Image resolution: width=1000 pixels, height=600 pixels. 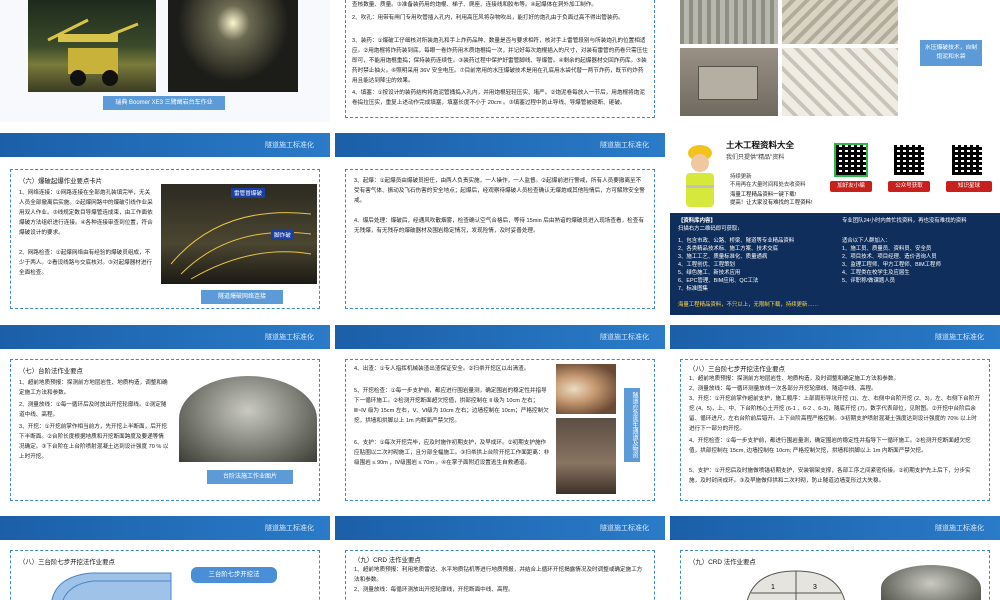 What do you see at coordinates (61, 181) in the screenshot?
I see `section-heading: （六）爆破起爆作业要点卡片` at bounding box center [61, 181].